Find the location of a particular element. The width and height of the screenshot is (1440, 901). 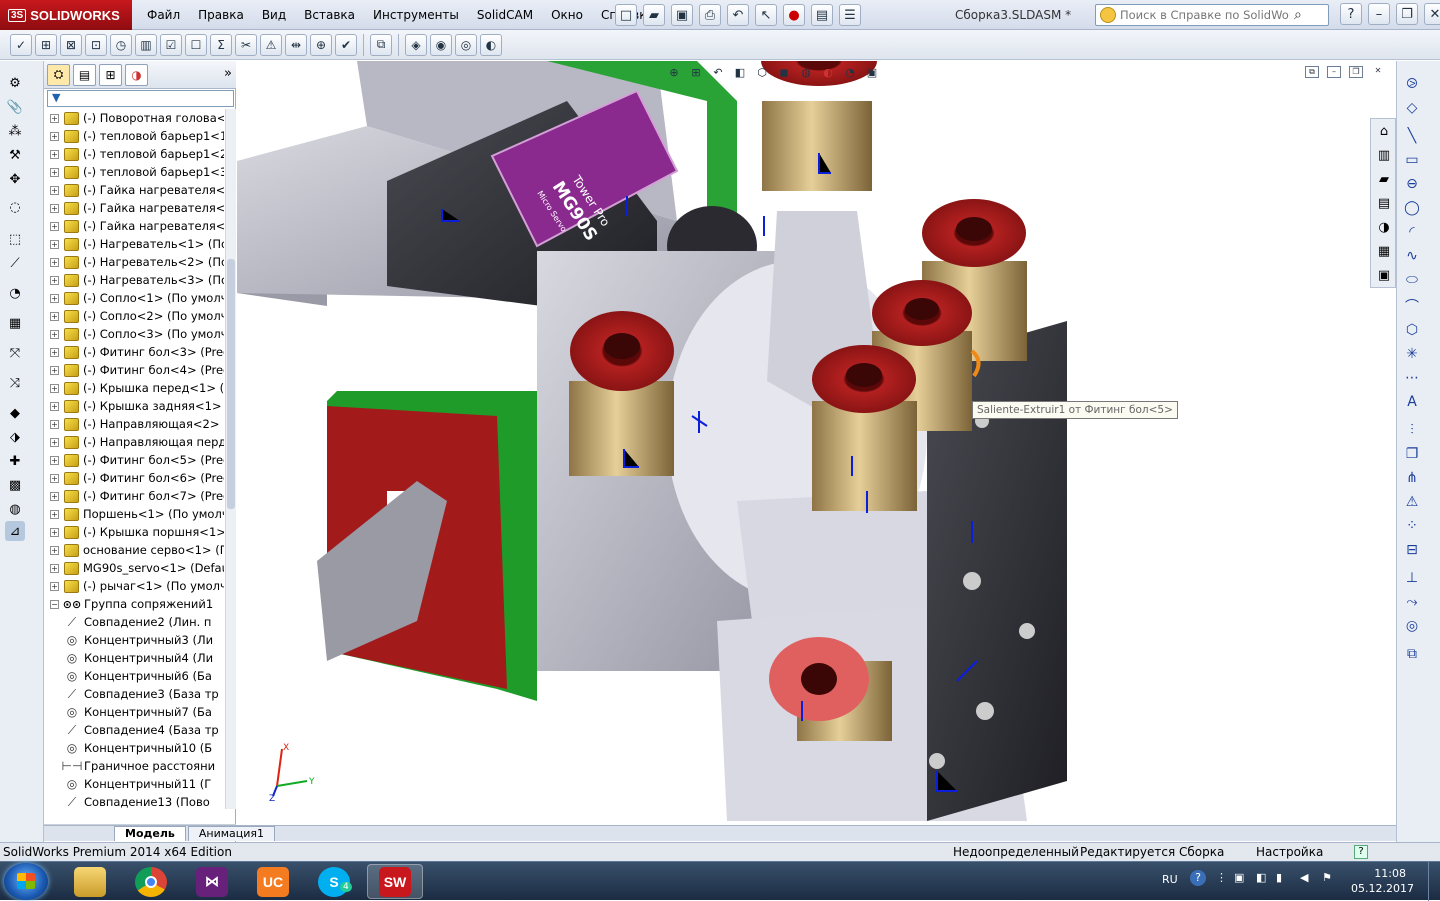

tree-item-mate: ◎ Концентричный6 (Ба is located at coordinates (134, 676).